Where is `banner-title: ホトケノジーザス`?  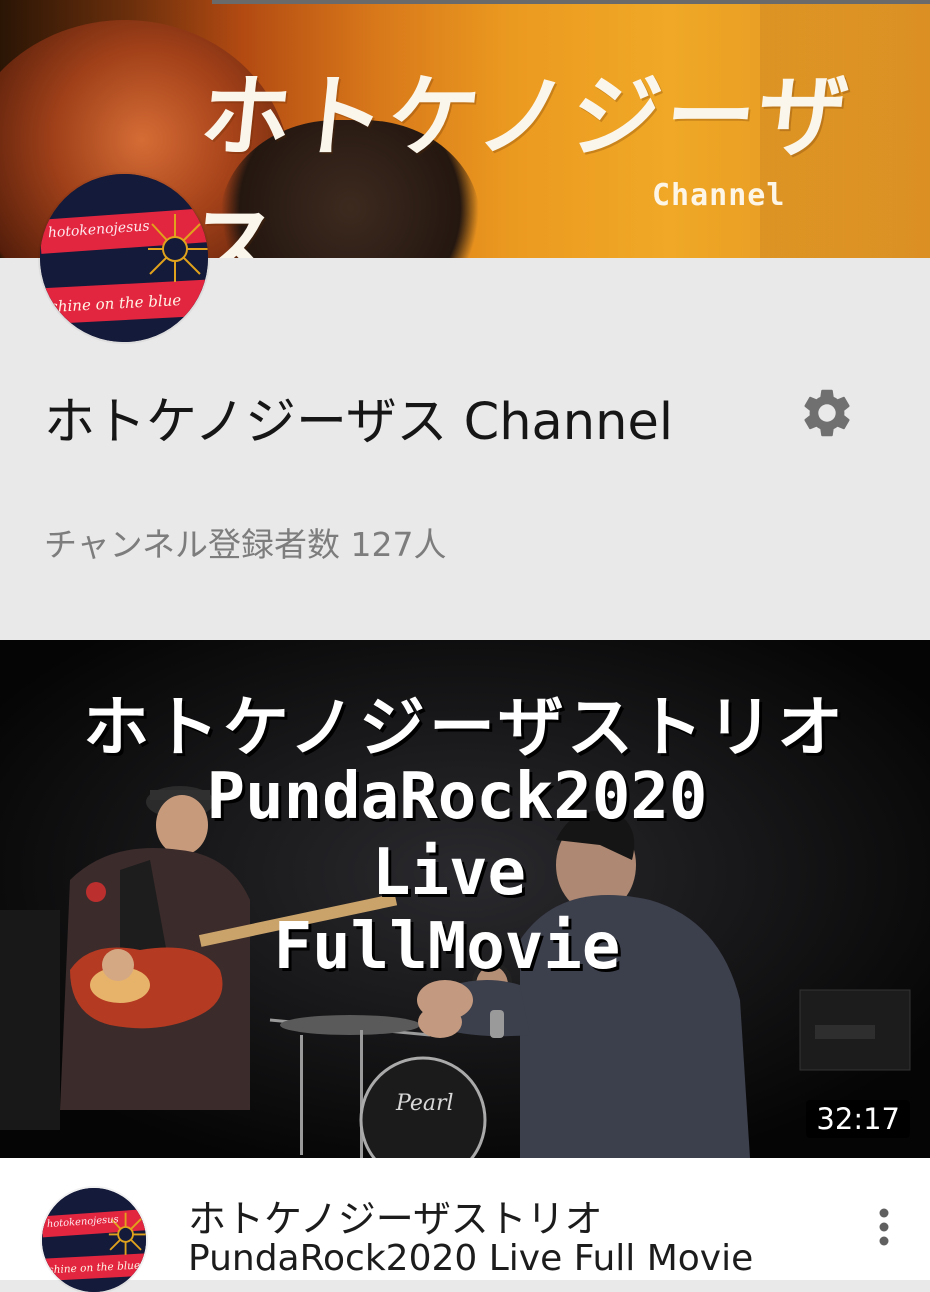
banner-title: ホトケノジーザス is located at coordinates (519, 161).